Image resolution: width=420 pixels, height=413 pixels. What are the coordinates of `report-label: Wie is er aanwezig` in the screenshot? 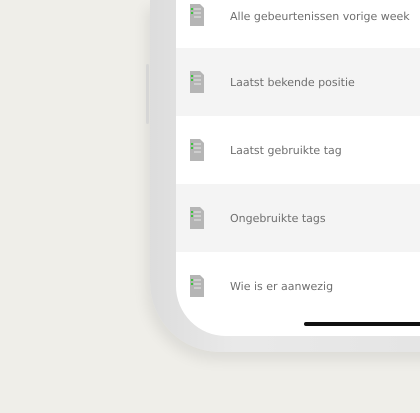 It's located at (282, 286).